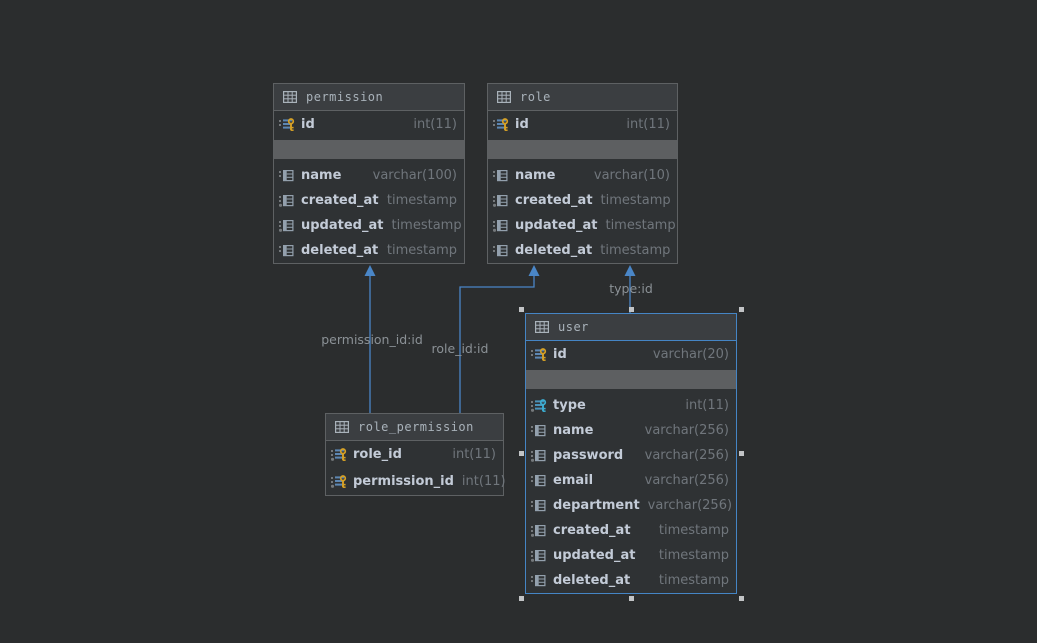 Image resolution: width=1037 pixels, height=643 pixels. Describe the element at coordinates (596, 505) in the screenshot. I see `column-name: department` at that location.